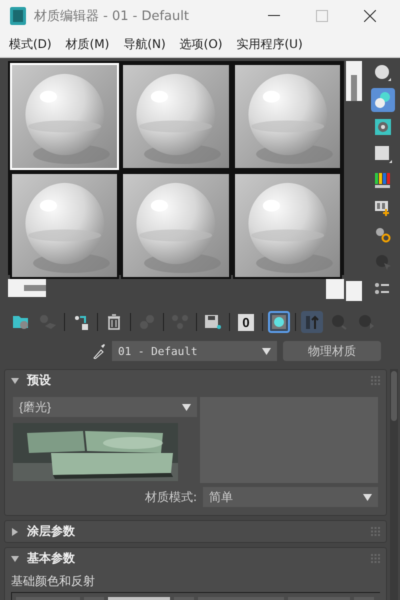 The image size is (400, 600). Describe the element at coordinates (53, 581) in the screenshot. I see `group-label: 基础颜色和反射` at that location.